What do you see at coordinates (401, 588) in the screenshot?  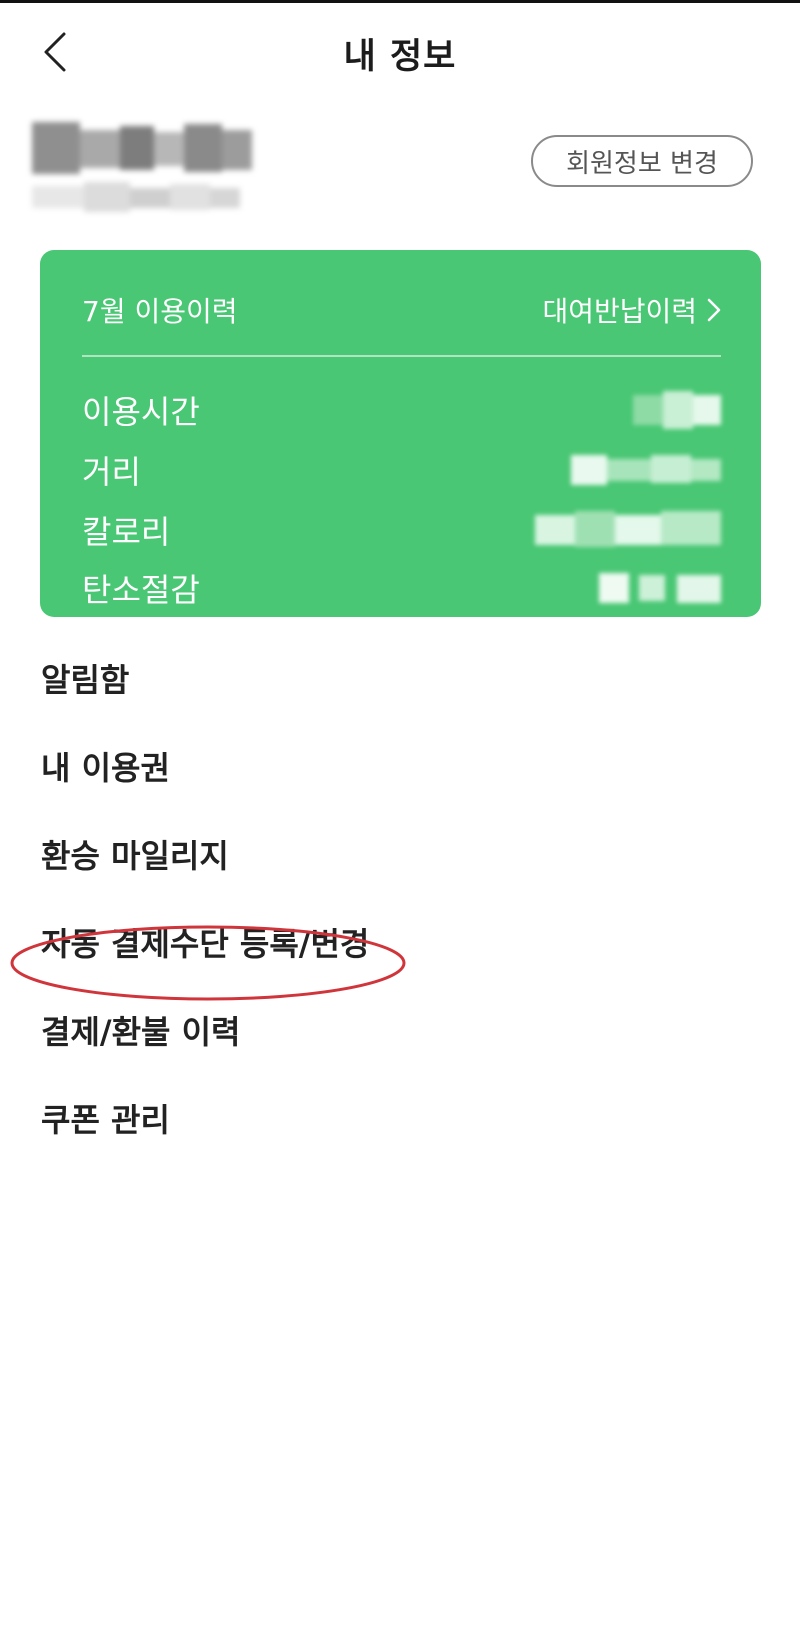 I see `stat-row-carbon-reduction: 탄소절감` at bounding box center [401, 588].